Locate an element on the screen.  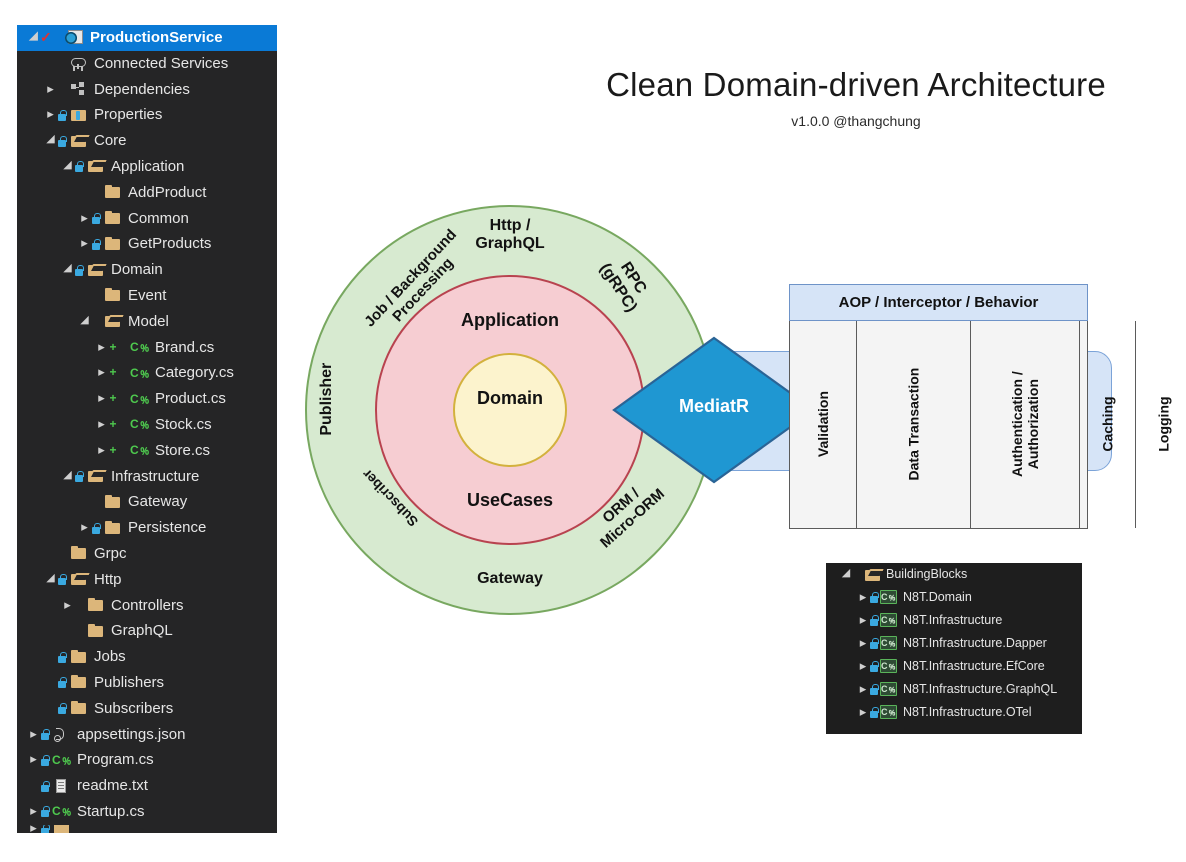
tree-item-connected-services: Connected Services is located at coordinates (147, 64).